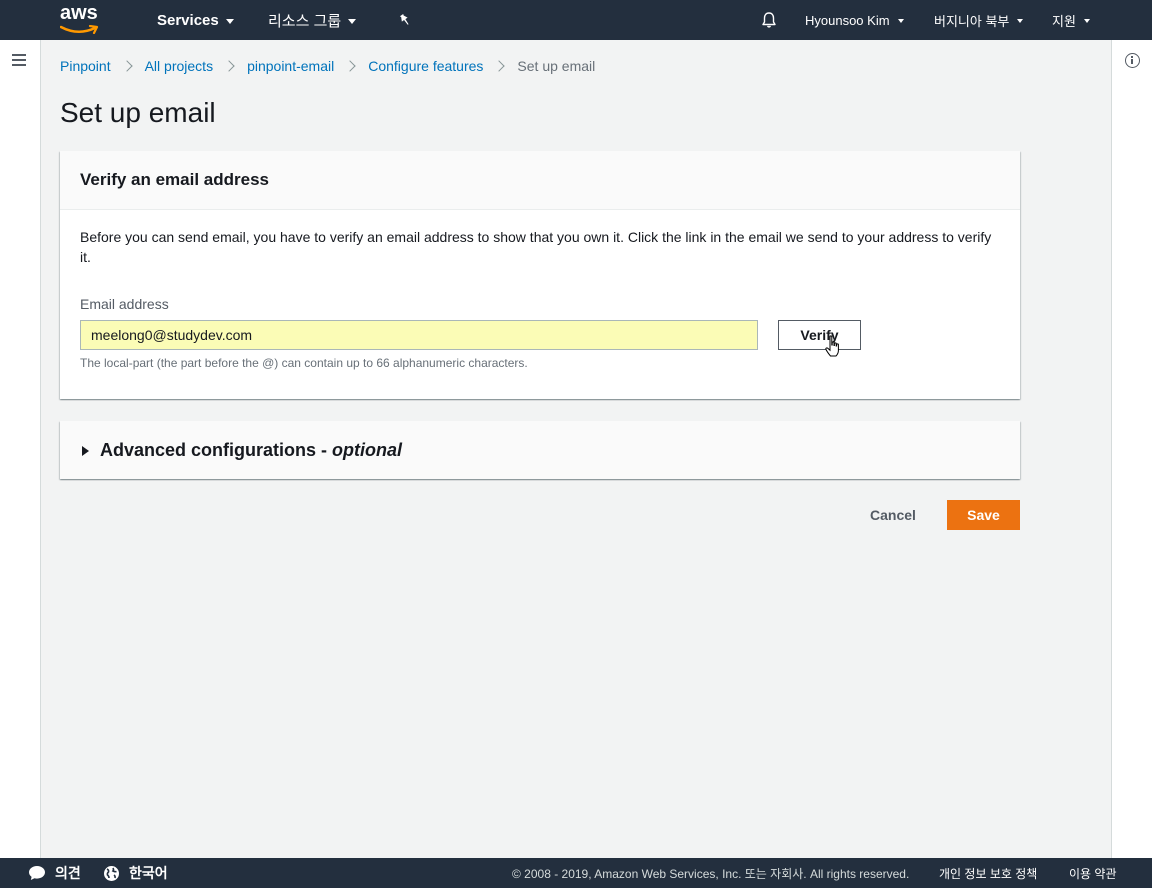  I want to click on bell-icon, so click(769, 20).